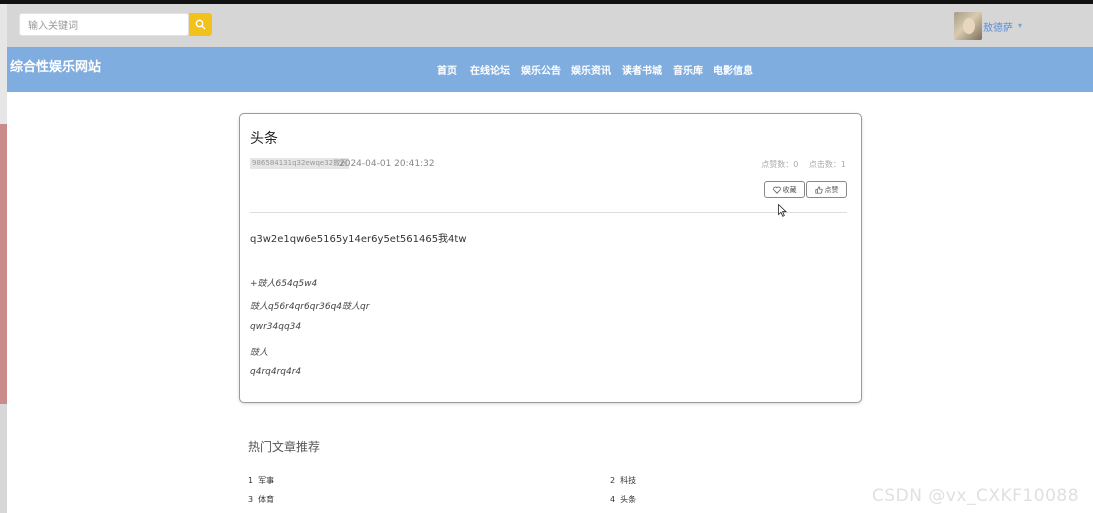  What do you see at coordinates (968, 26) in the screenshot?
I see `avatar` at bounding box center [968, 26].